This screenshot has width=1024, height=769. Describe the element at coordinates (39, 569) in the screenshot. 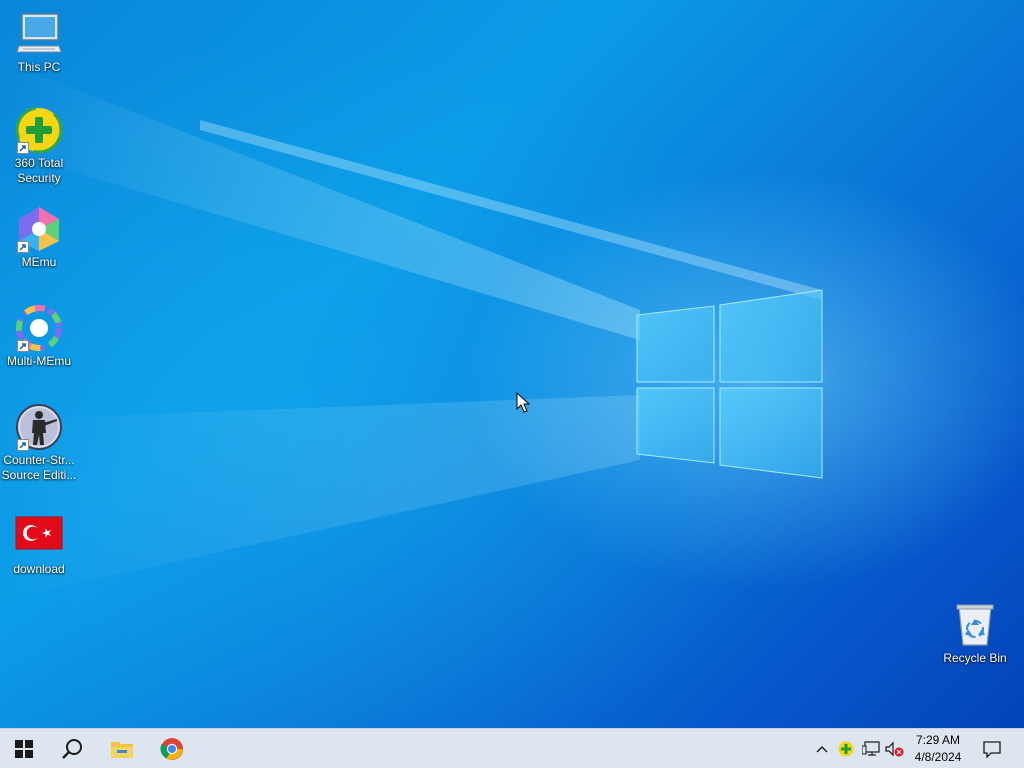

I see `desktop-icon-label: download` at that location.